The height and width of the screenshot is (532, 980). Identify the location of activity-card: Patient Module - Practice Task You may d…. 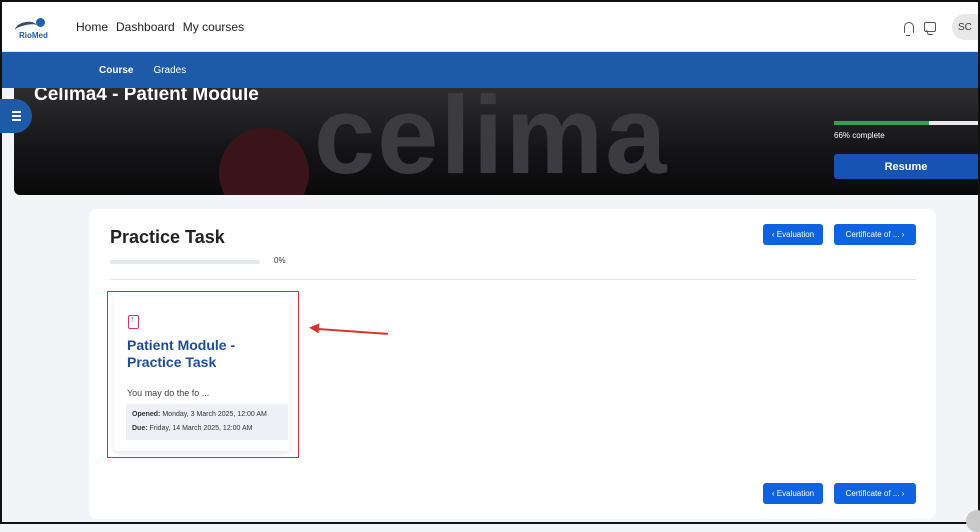
(202, 373).